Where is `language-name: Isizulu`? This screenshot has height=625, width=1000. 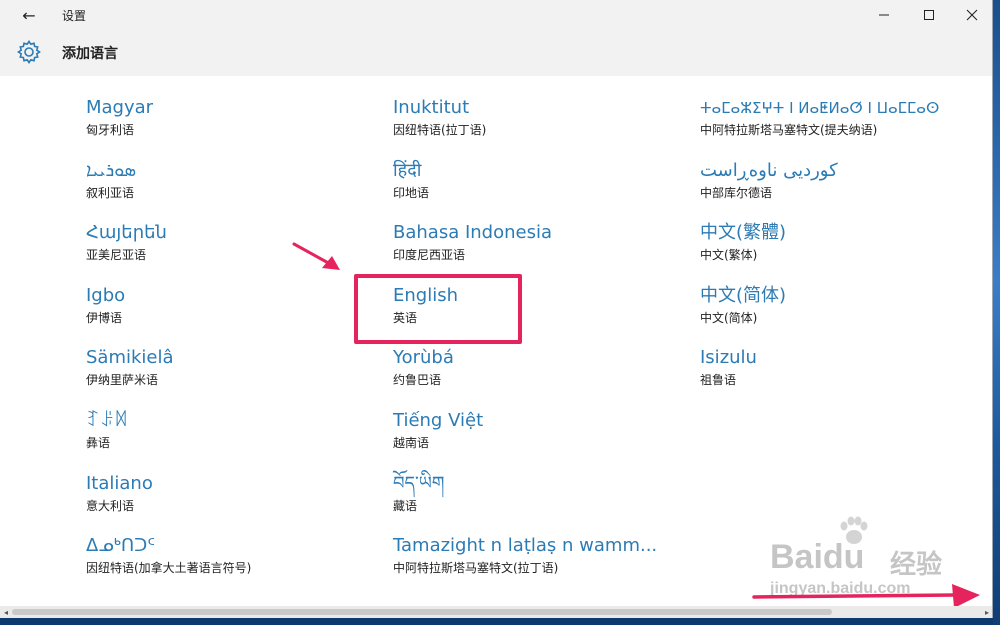
language-name: Isizulu is located at coordinates (728, 358).